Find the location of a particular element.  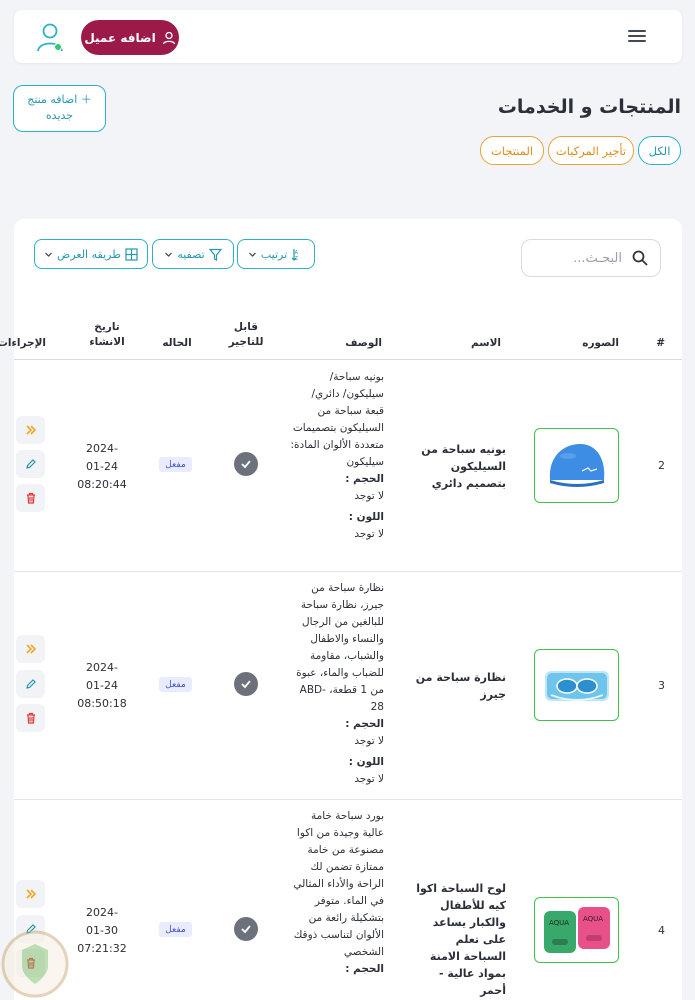

column-header-num: # is located at coordinates (660, 343).